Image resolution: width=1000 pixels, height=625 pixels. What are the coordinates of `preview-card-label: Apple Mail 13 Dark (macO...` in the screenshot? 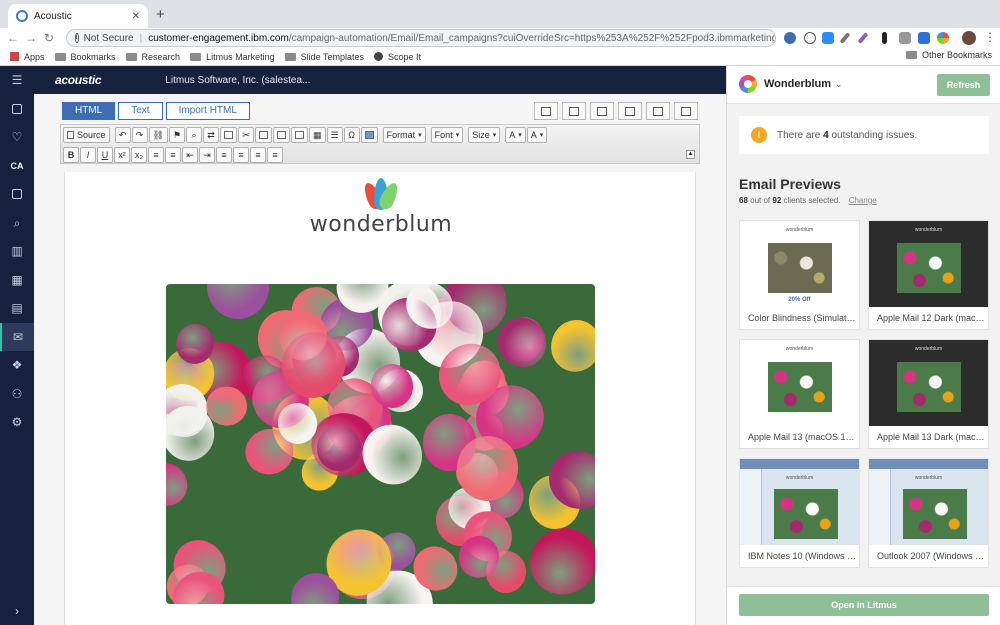 It's located at (932, 437).